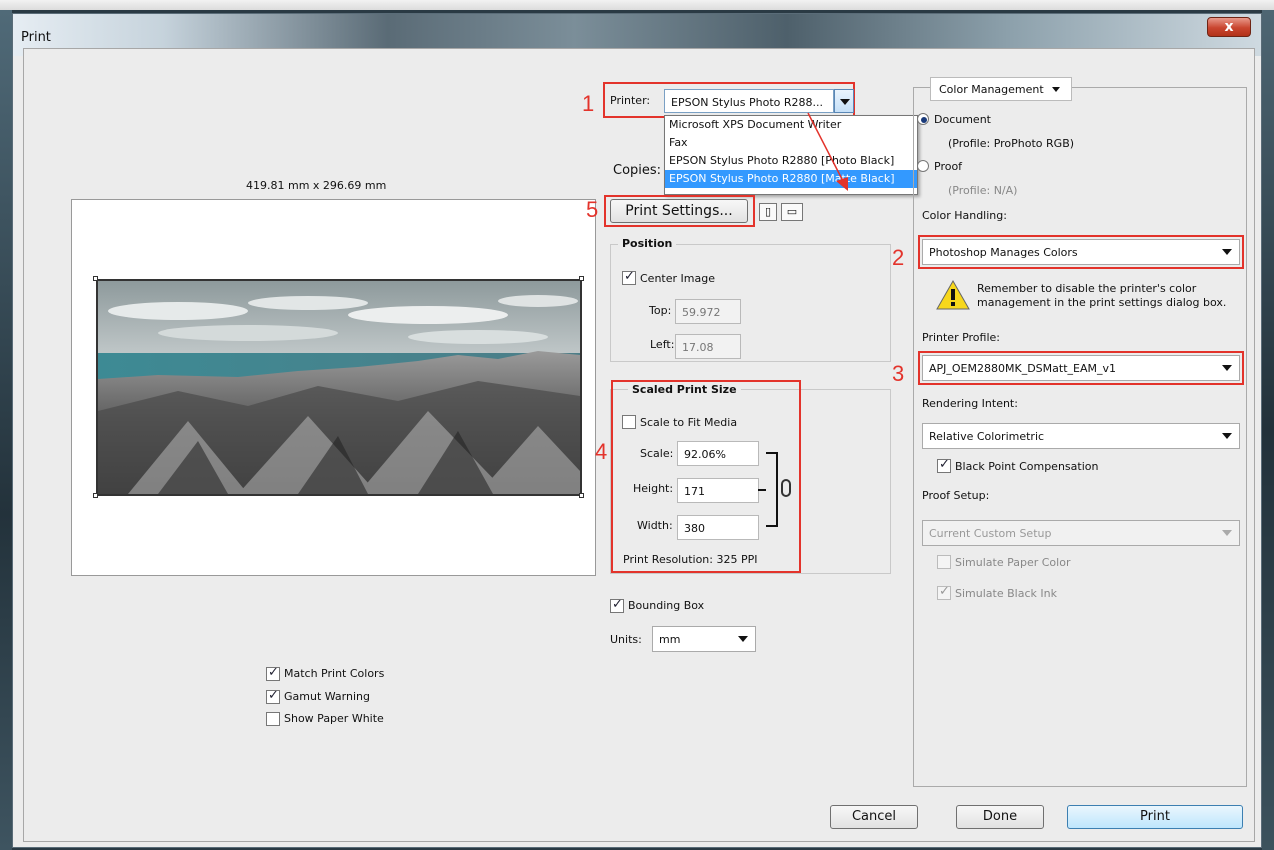 The width and height of the screenshot is (1274, 850). What do you see at coordinates (708, 311) in the screenshot?
I see `top-input: 59.972` at bounding box center [708, 311].